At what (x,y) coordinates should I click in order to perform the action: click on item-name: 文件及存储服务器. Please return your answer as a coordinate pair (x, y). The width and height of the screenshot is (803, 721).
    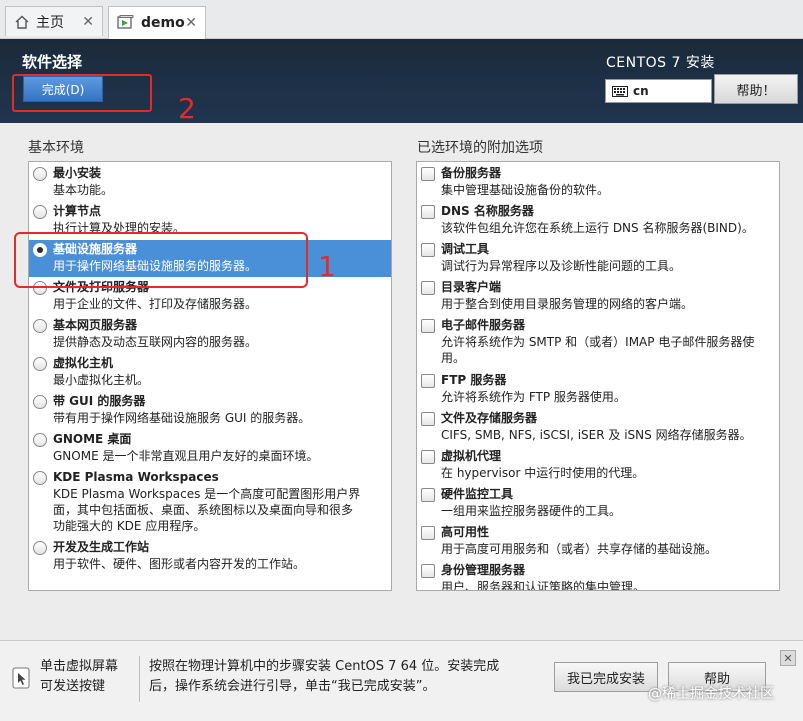
    Looking at the image, I should click on (489, 418).